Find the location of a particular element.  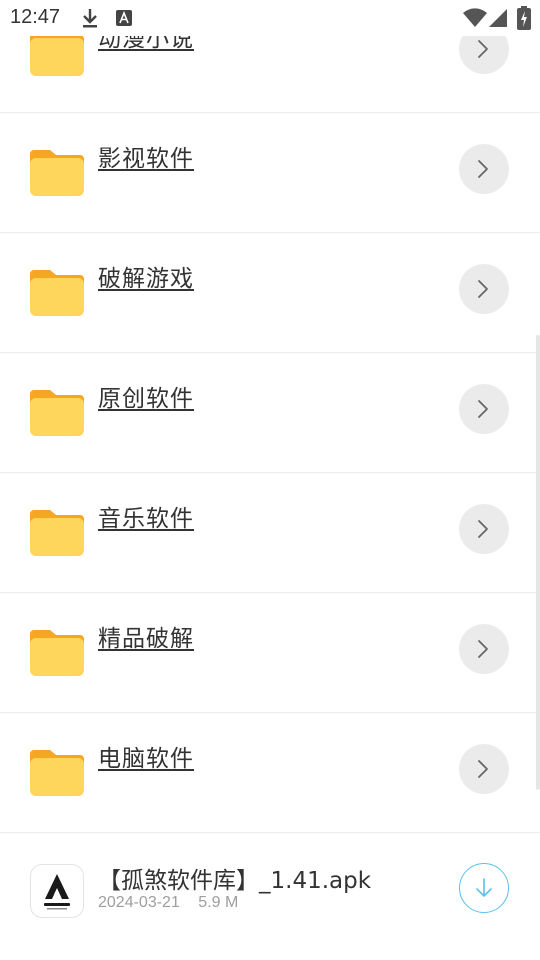

list-item: 音乐软件 is located at coordinates (270, 533).